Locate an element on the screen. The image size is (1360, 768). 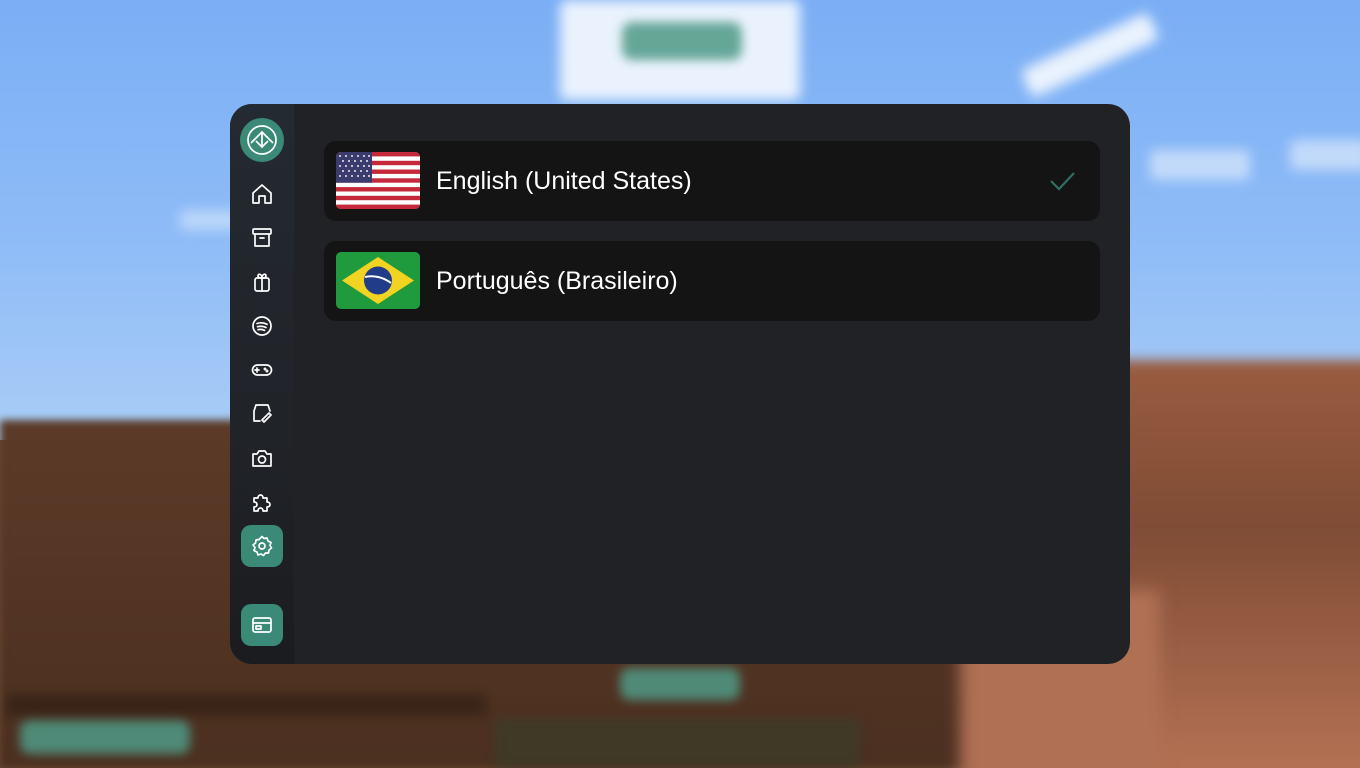
sidebar is located at coordinates (262, 384).